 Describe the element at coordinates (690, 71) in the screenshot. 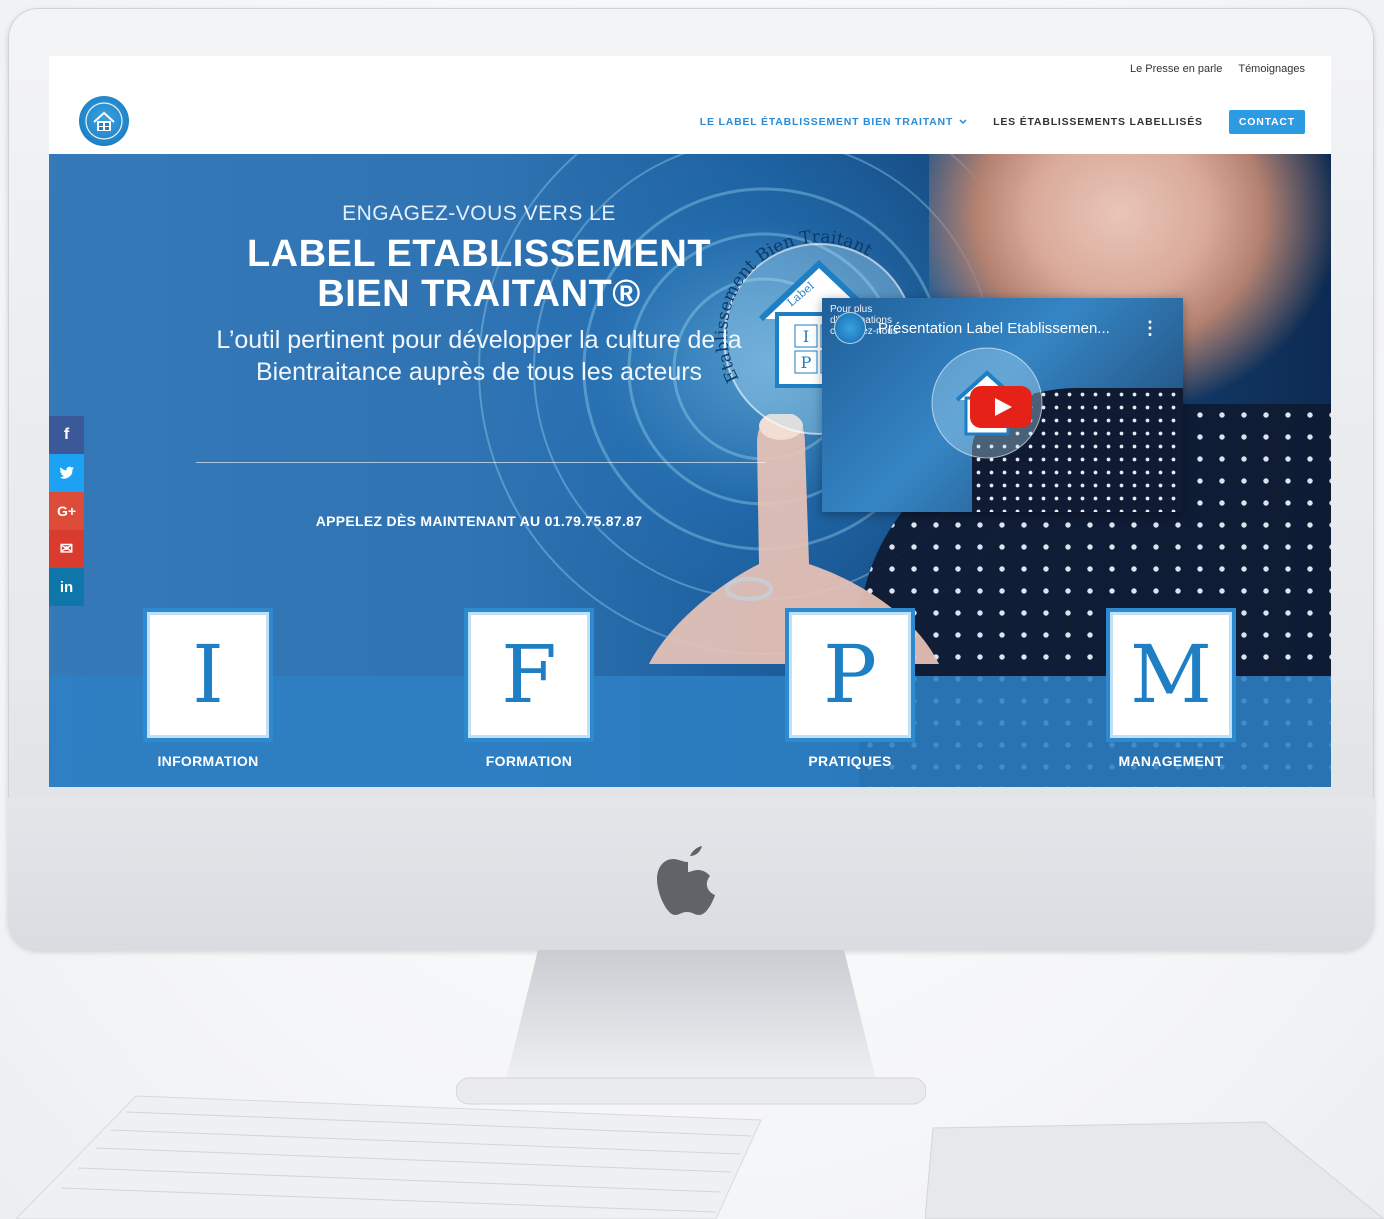

I see `top-bar: Le Presse en parle Témoignages` at that location.